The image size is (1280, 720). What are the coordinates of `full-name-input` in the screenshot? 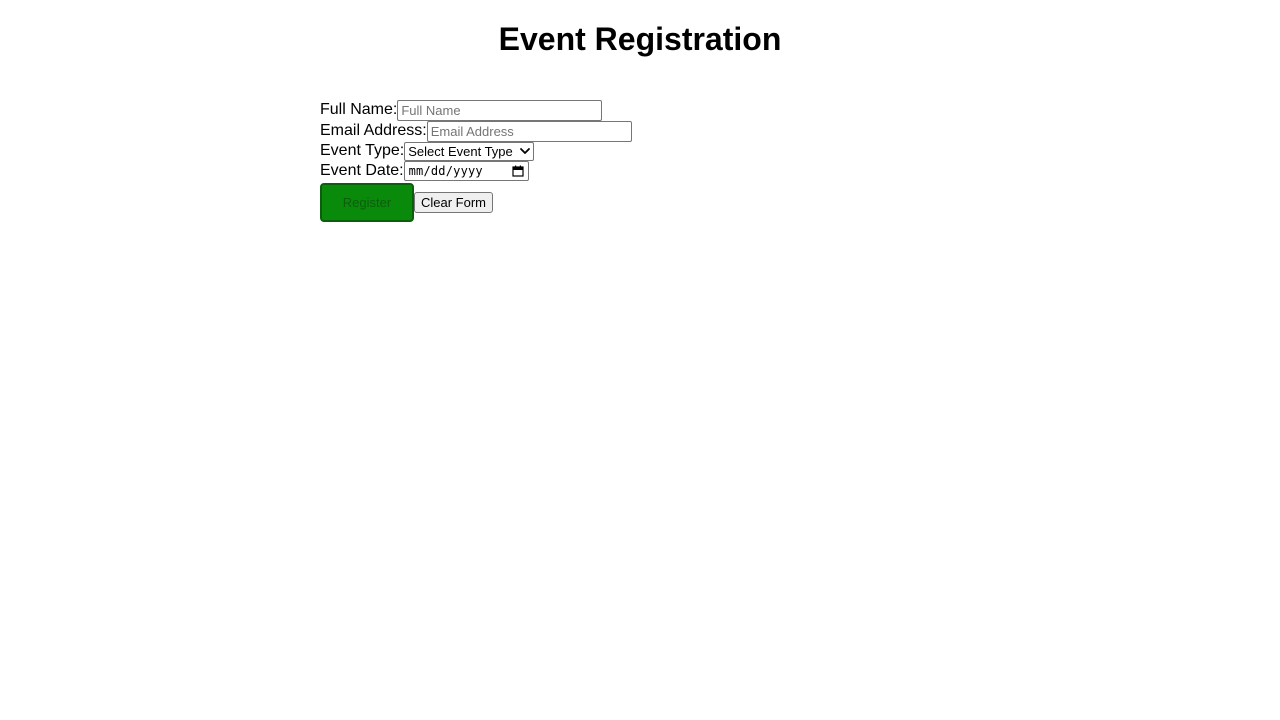 It's located at (500, 110).